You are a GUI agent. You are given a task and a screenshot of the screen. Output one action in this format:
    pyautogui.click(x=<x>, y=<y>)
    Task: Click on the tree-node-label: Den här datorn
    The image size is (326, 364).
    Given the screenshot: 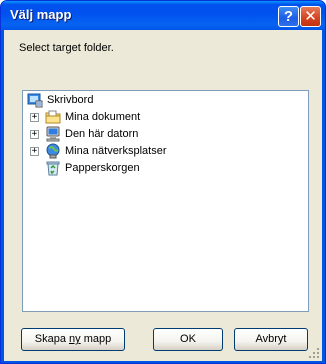 What is the action you would take?
    pyautogui.click(x=102, y=134)
    